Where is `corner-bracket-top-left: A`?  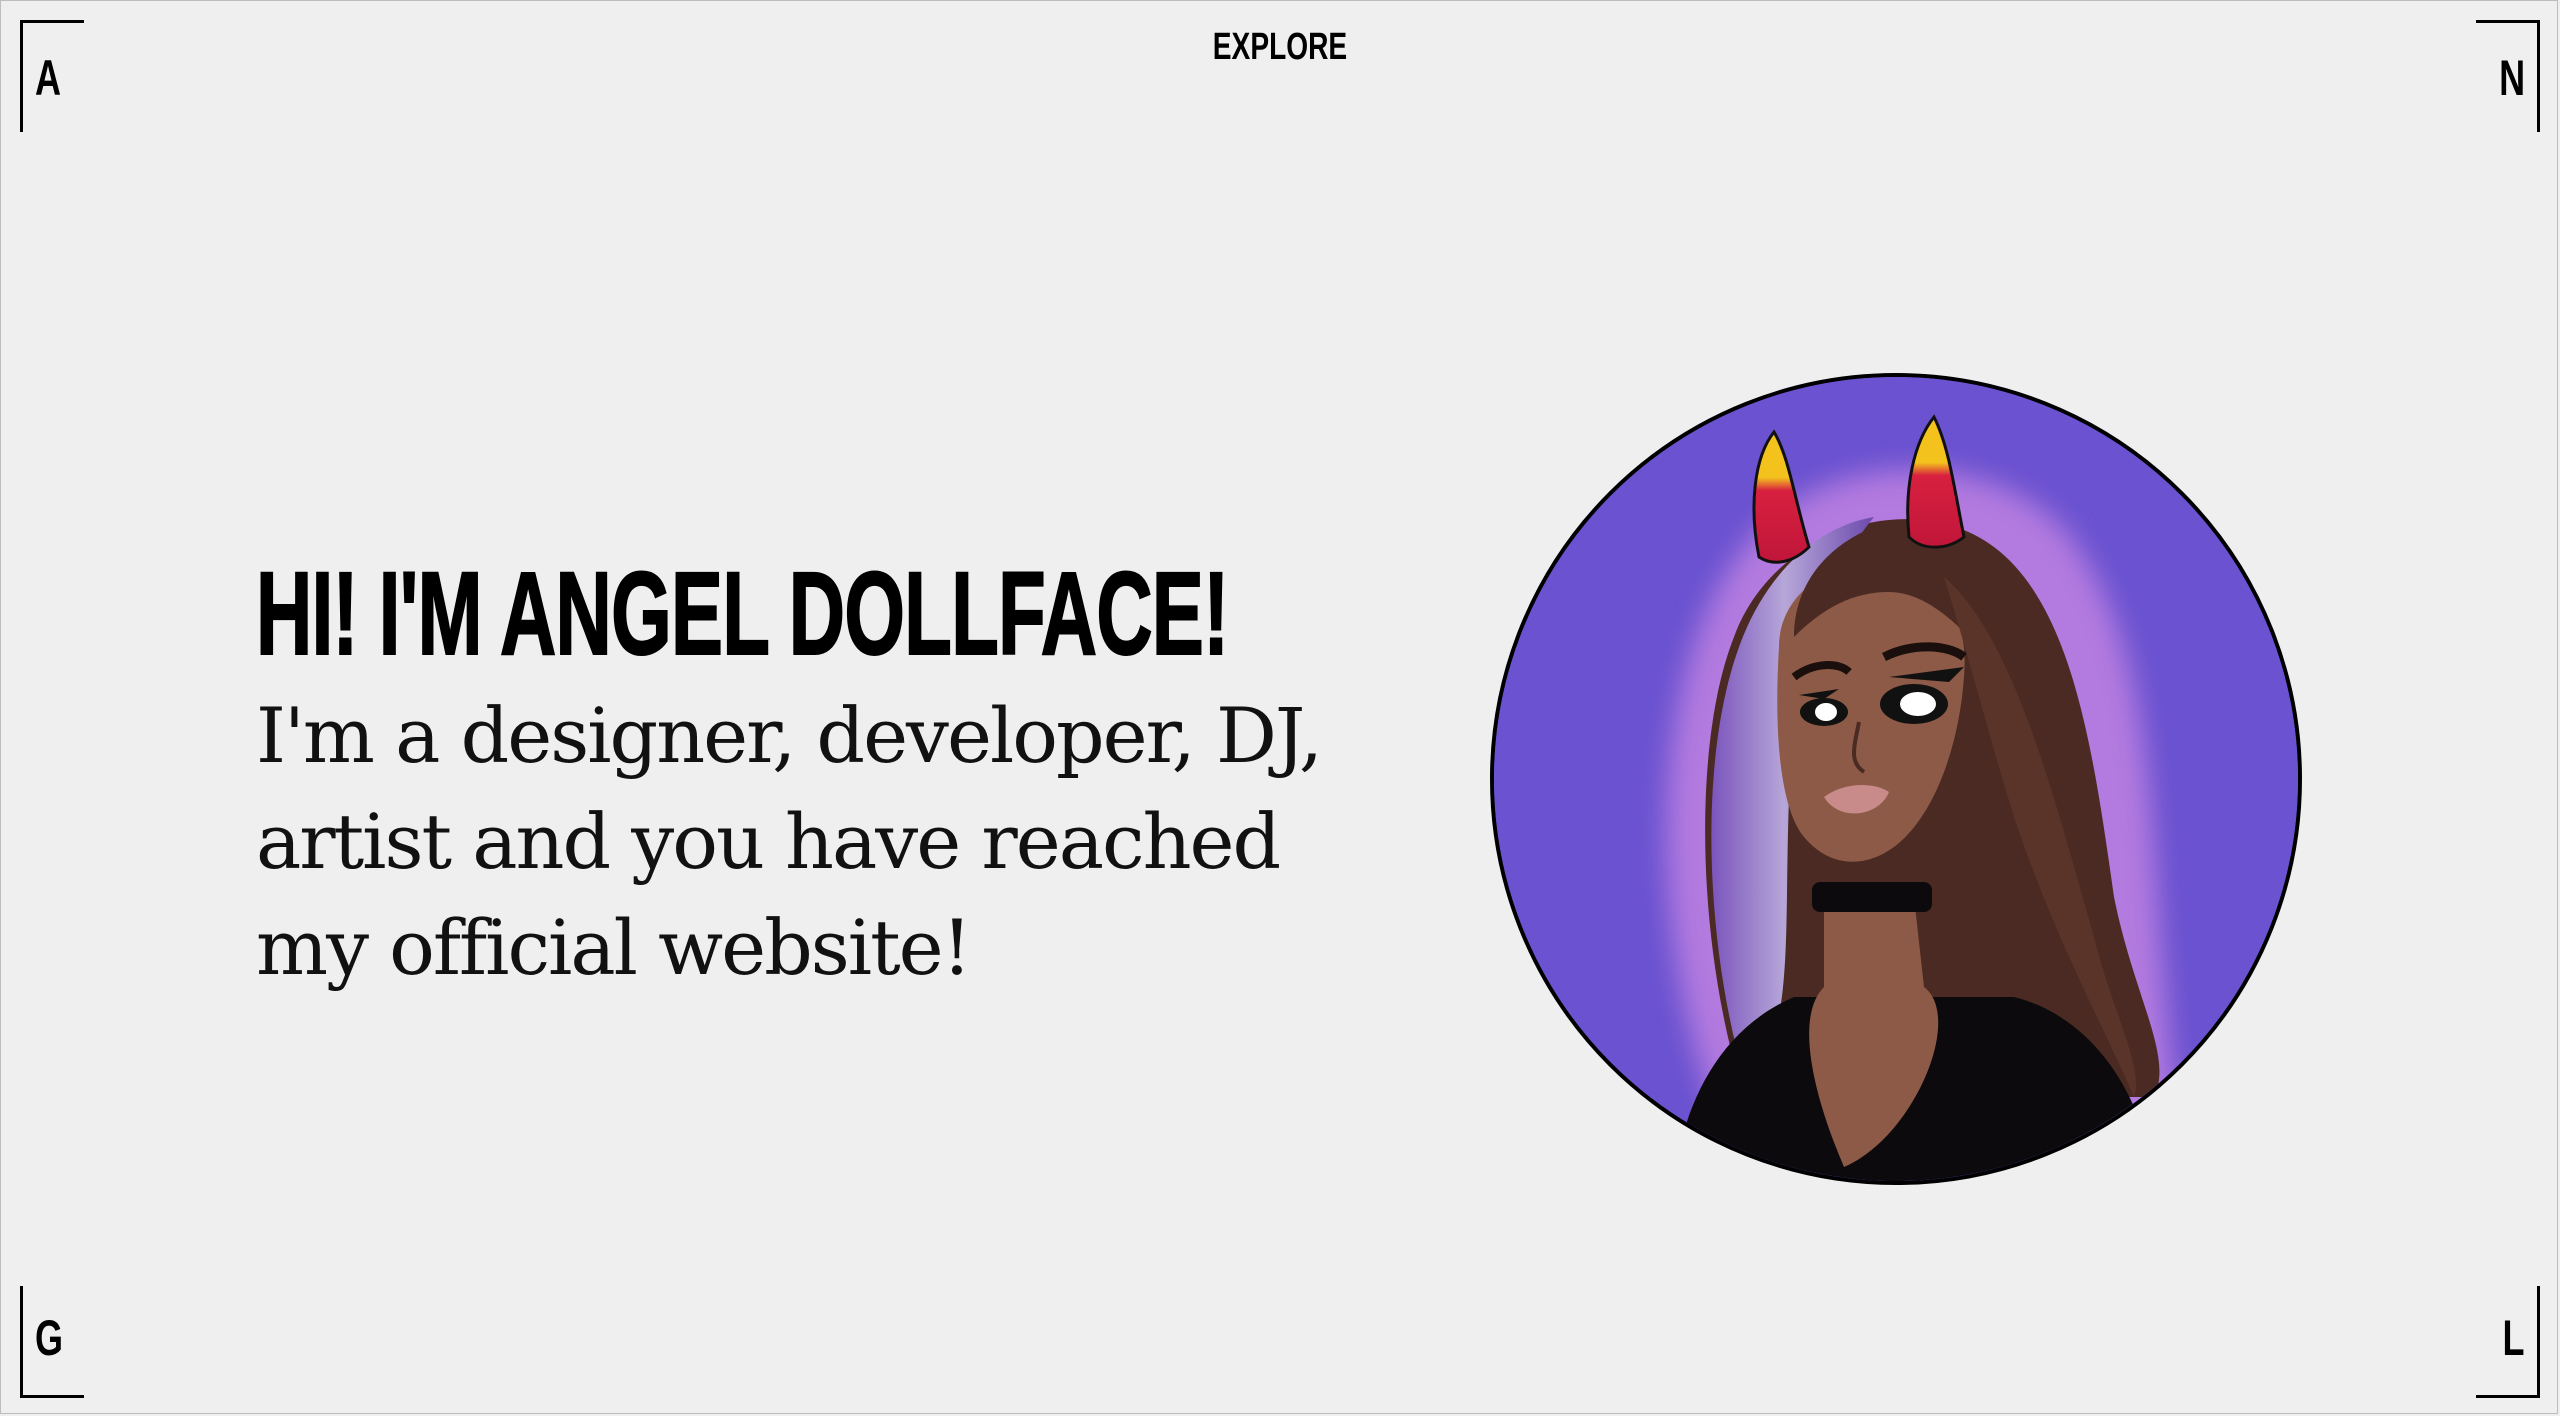
corner-bracket-top-left: A is located at coordinates (52, 76).